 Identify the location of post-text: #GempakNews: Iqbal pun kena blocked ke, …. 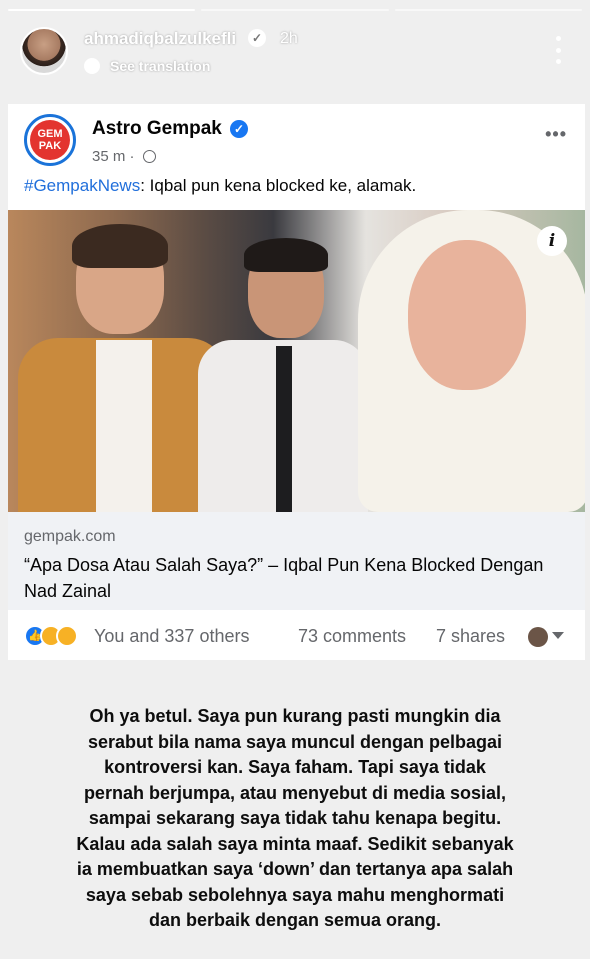
(220, 186).